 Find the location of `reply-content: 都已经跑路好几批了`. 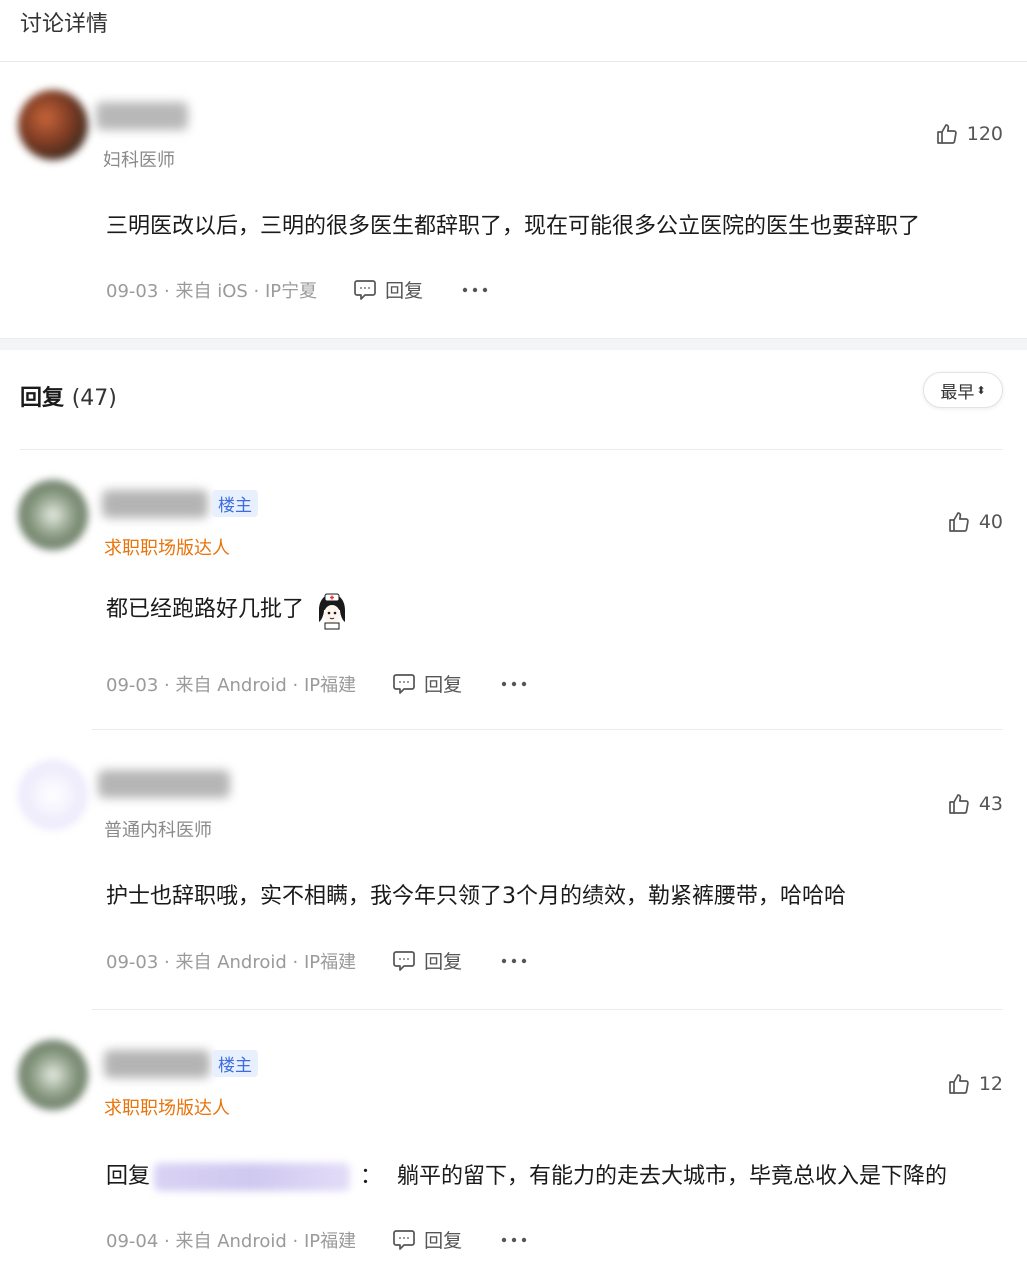

reply-content: 都已经跑路好几批了 is located at coordinates (227, 610).